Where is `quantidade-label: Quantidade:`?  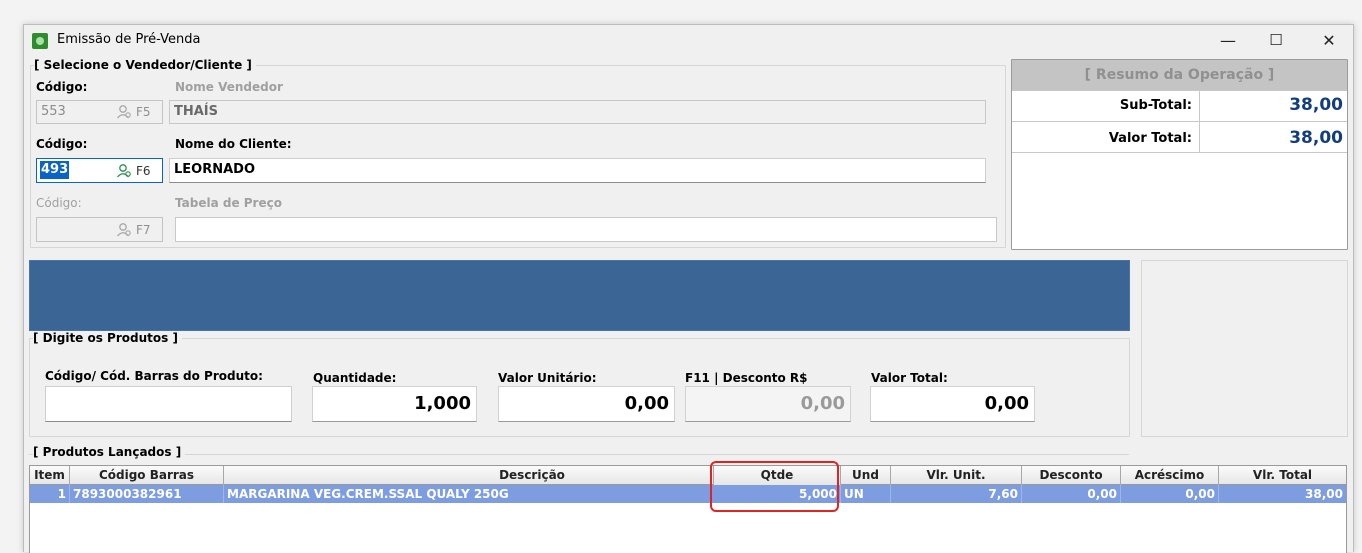
quantidade-label: Quantidade: is located at coordinates (355, 378).